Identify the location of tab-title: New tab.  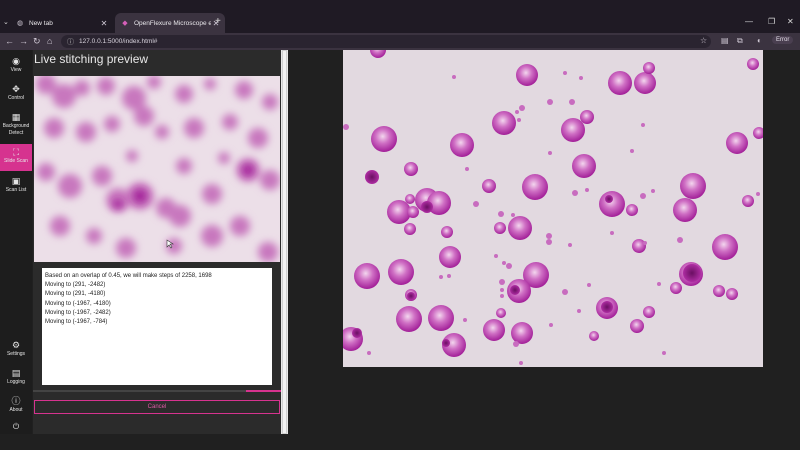
(41, 23).